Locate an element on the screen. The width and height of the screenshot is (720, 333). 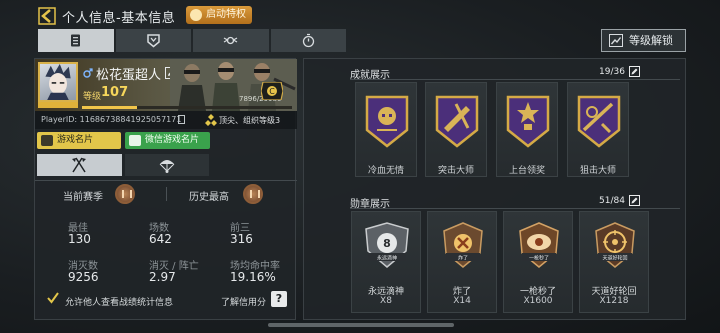
separator is located at coordinates (166, 194).